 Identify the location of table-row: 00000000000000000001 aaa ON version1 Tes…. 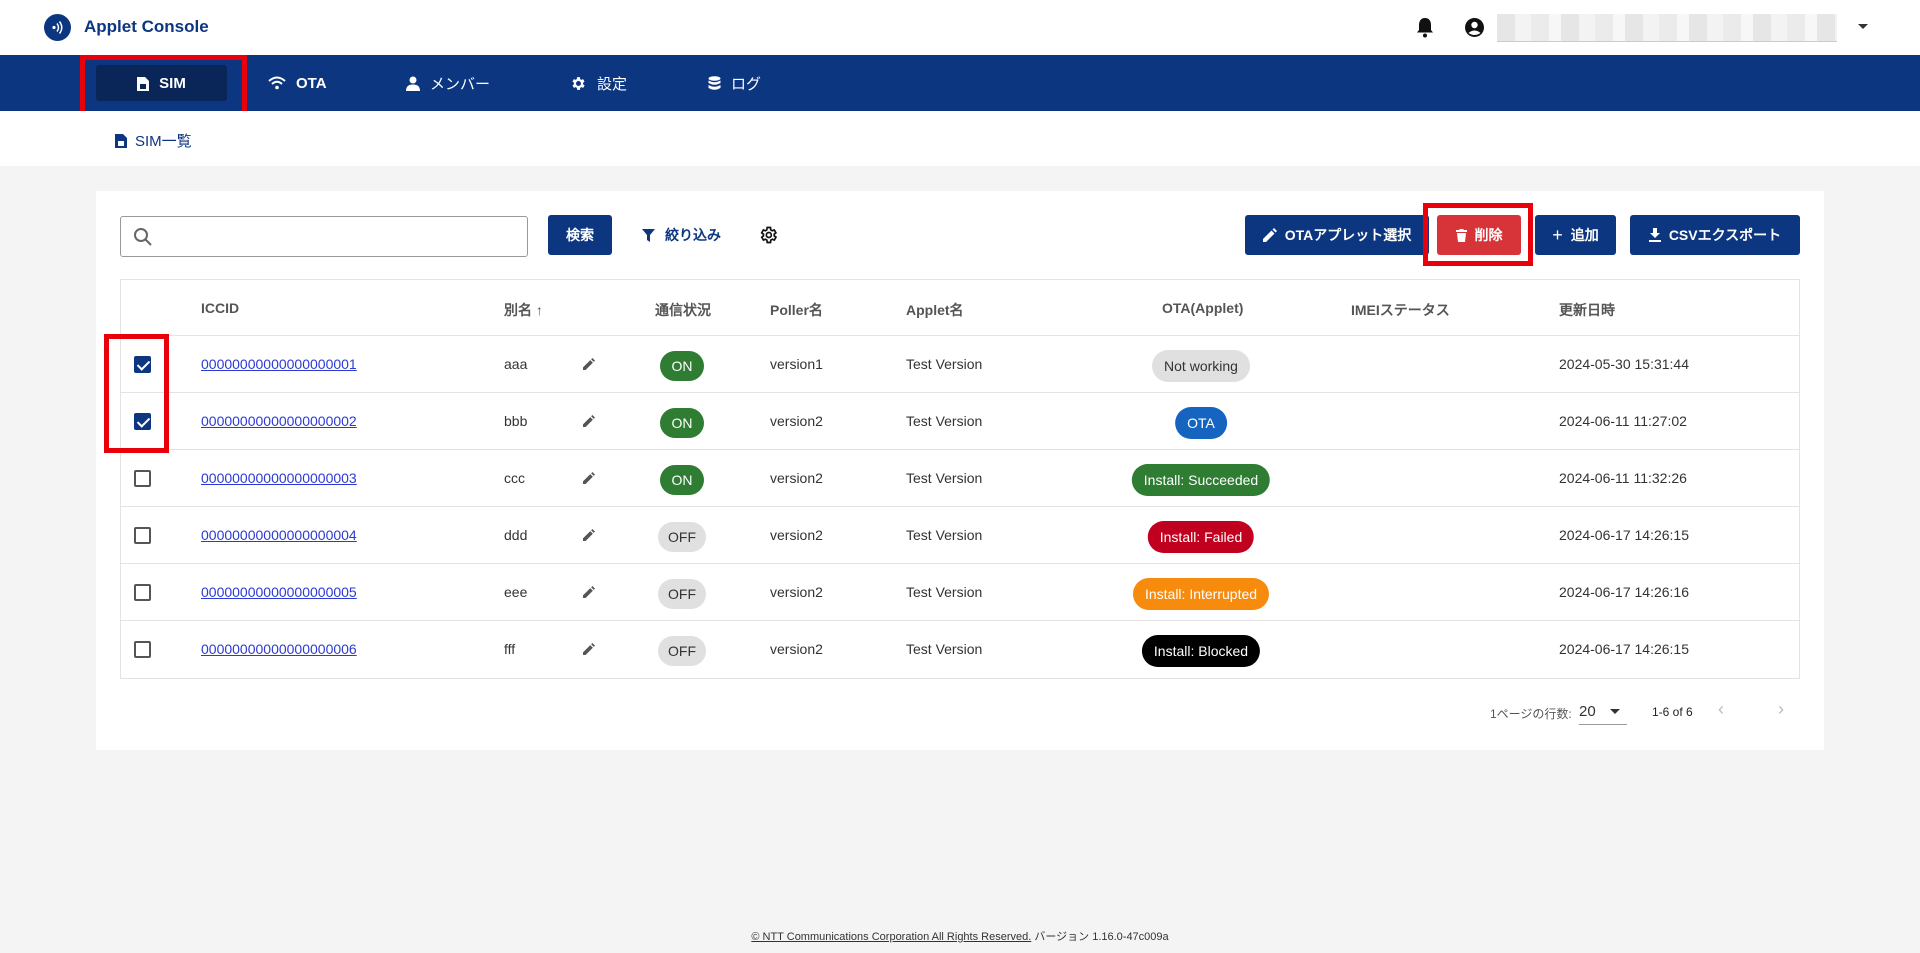
(960, 364).